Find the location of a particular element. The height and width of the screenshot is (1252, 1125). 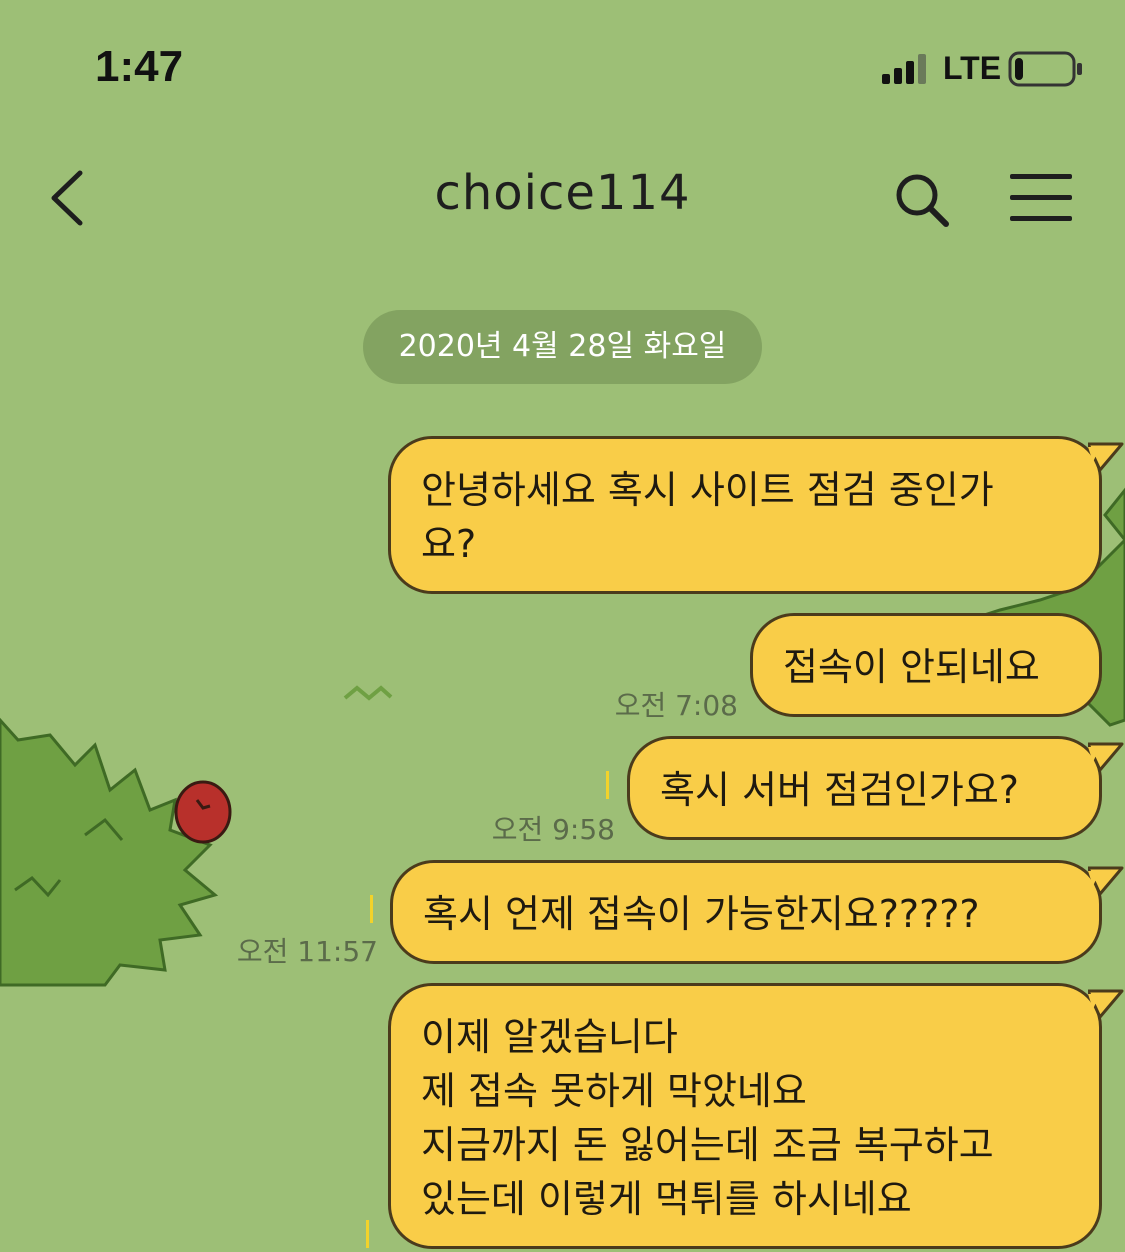

message-bubble: 혹시 서버 점검인가요? is located at coordinates (864, 788).